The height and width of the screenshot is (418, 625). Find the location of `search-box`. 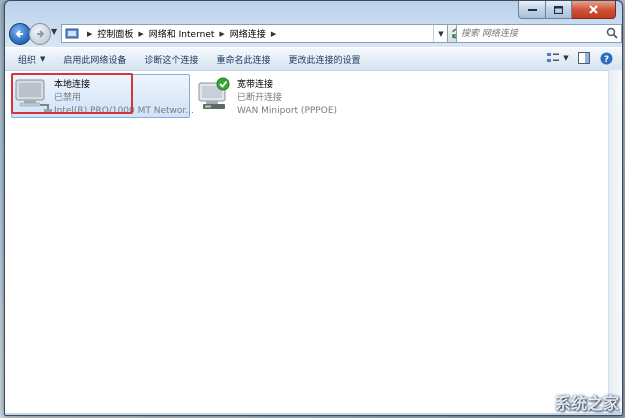

search-box is located at coordinates (539, 33).